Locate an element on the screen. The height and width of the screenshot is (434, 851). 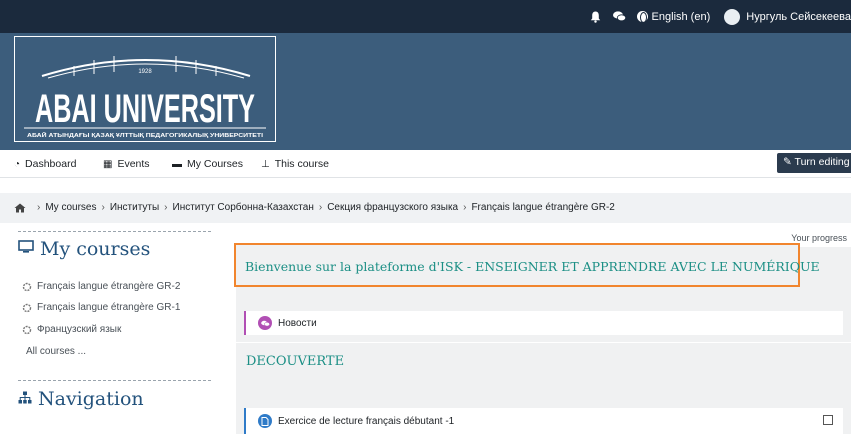
nav-events-label: Events is located at coordinates (133, 164).